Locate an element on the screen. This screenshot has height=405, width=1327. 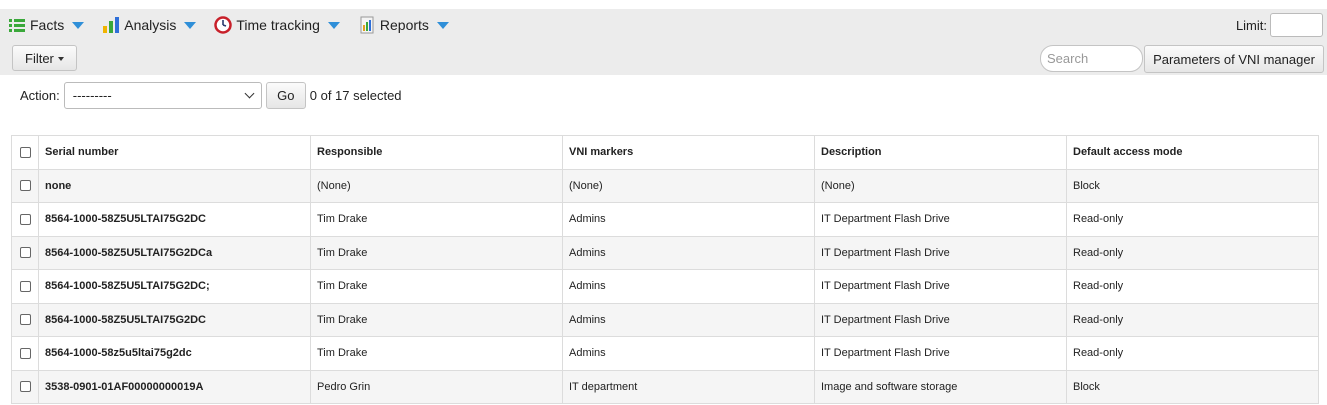
menu-time-tracking: Time tracking is located at coordinates (277, 24).